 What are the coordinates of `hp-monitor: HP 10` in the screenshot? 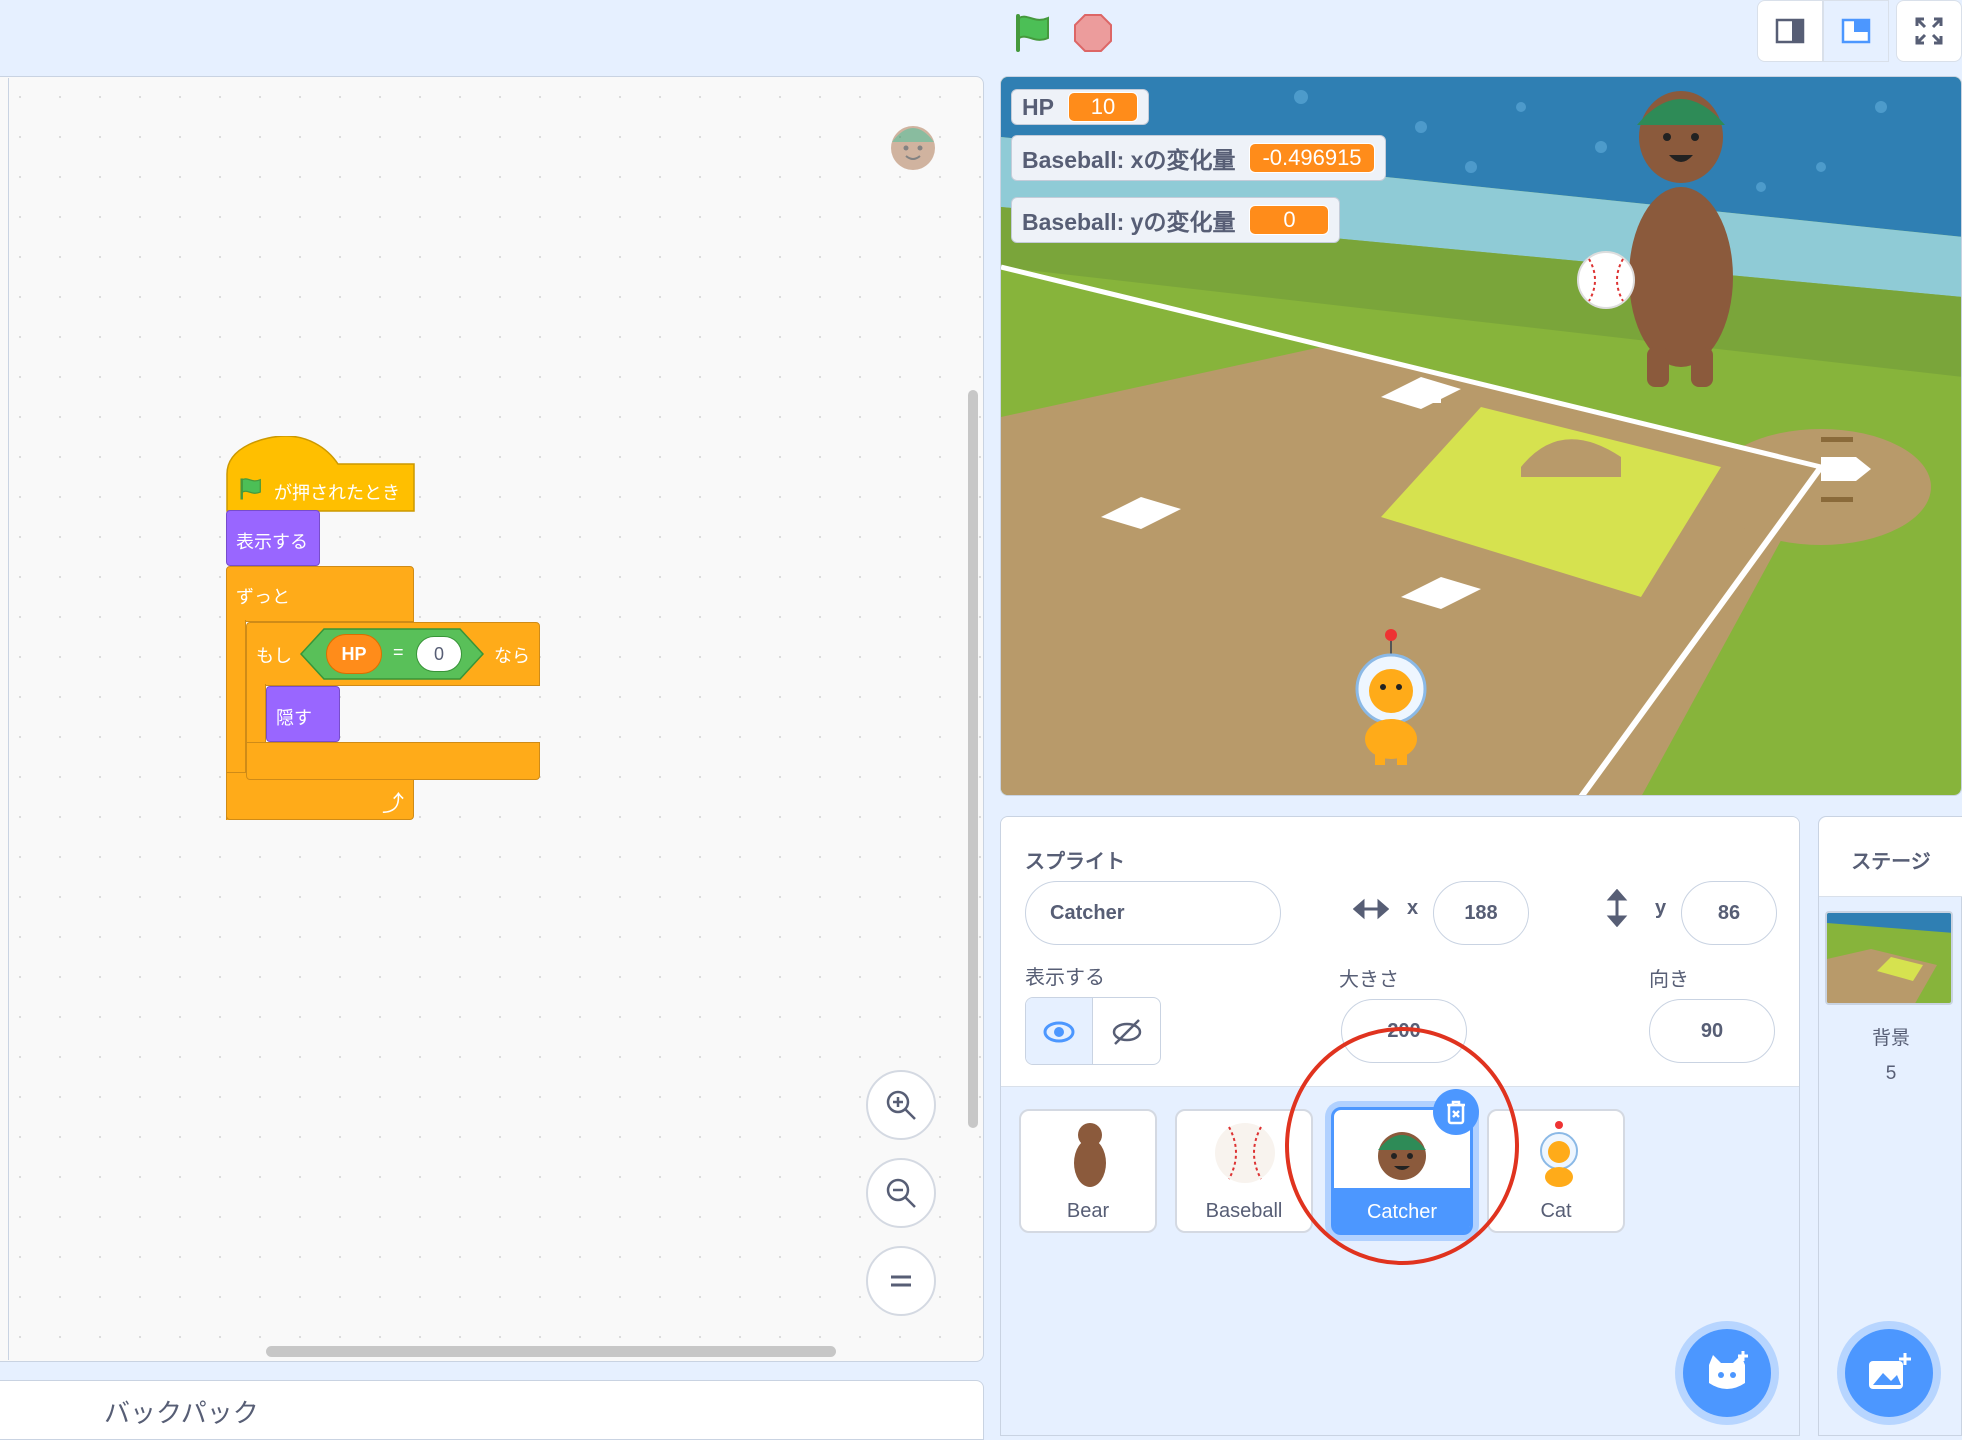 It's located at (1080, 107).